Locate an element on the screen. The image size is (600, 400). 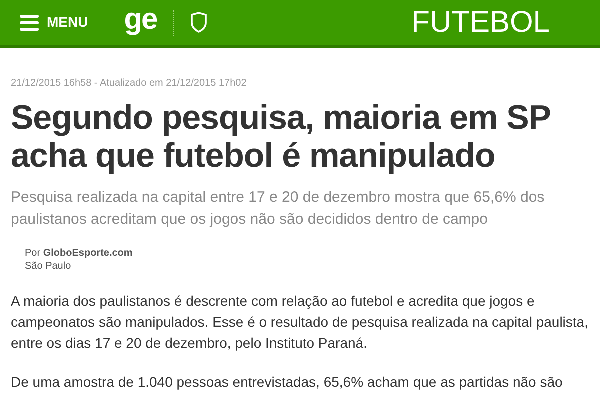
location: São Paulo is located at coordinates (48, 266).